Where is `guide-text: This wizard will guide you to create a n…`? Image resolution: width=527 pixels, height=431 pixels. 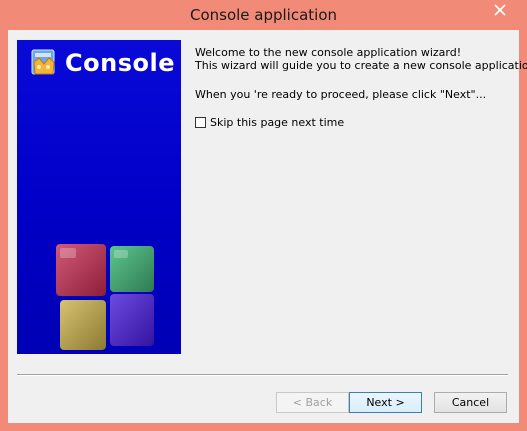 guide-text: This wizard will guide you to create a n… is located at coordinates (361, 65).